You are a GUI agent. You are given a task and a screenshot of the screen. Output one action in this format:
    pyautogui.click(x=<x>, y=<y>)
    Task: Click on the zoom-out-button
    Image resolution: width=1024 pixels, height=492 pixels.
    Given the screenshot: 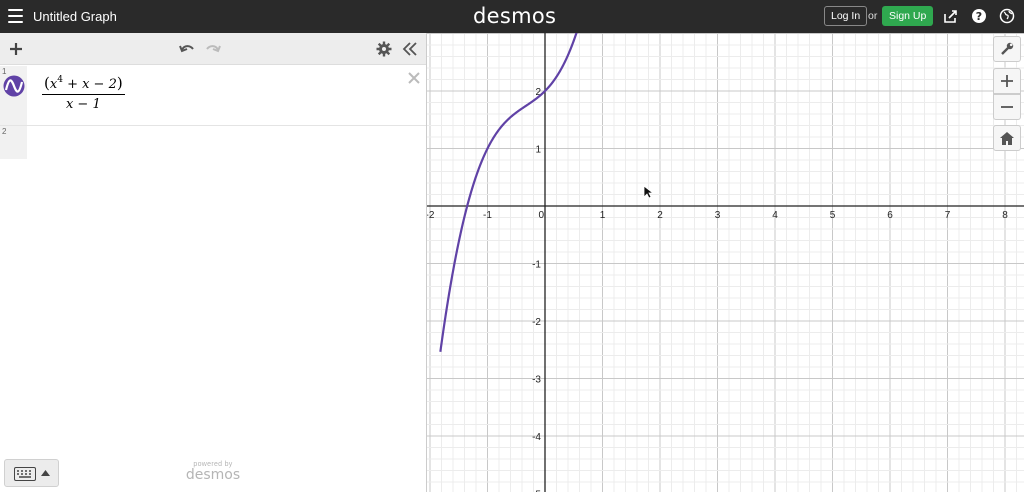 What is the action you would take?
    pyautogui.click(x=1007, y=107)
    